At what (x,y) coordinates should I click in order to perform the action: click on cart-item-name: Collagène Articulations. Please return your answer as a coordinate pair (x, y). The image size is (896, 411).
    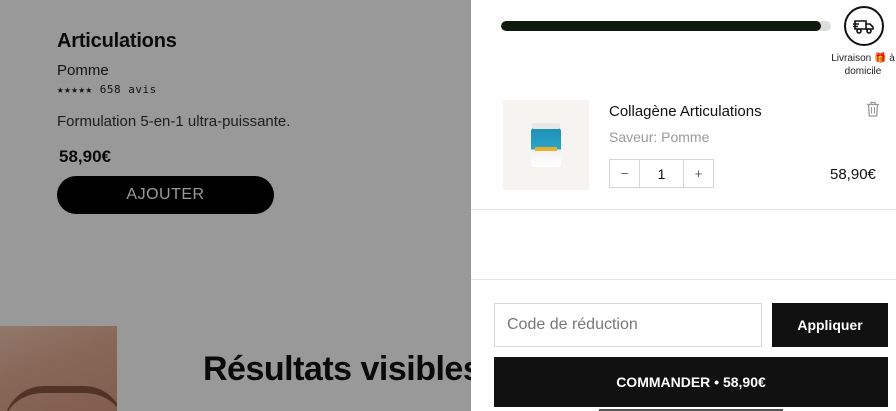
    Looking at the image, I should click on (685, 111).